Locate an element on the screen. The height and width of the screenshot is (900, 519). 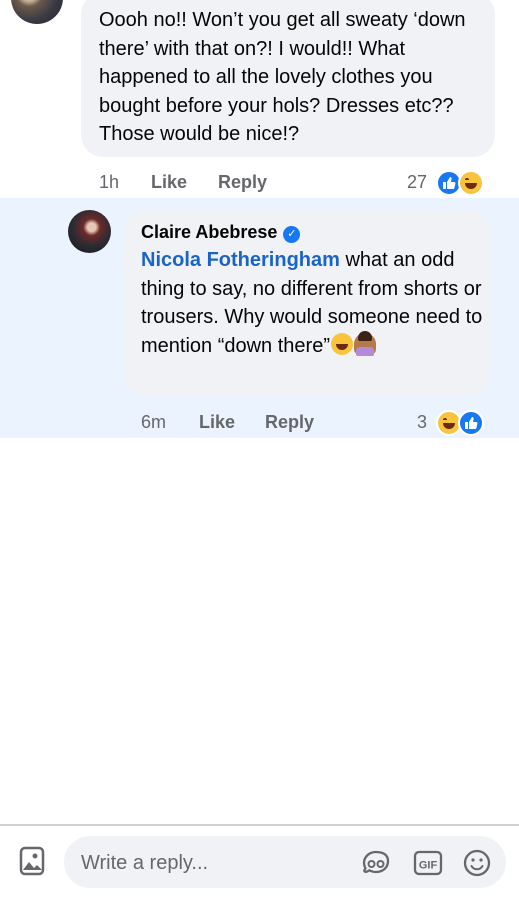
reaction-count: 3 is located at coordinates (422, 422).